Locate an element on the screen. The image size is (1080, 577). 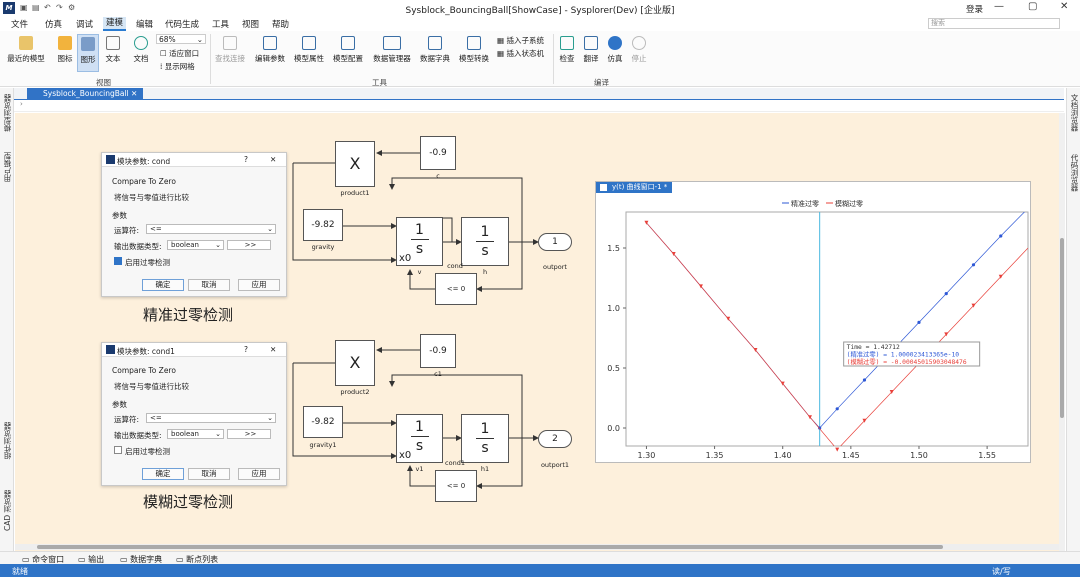
insert-subsystem-button: ▦ 插入子系统 is located at coordinates (520, 40).